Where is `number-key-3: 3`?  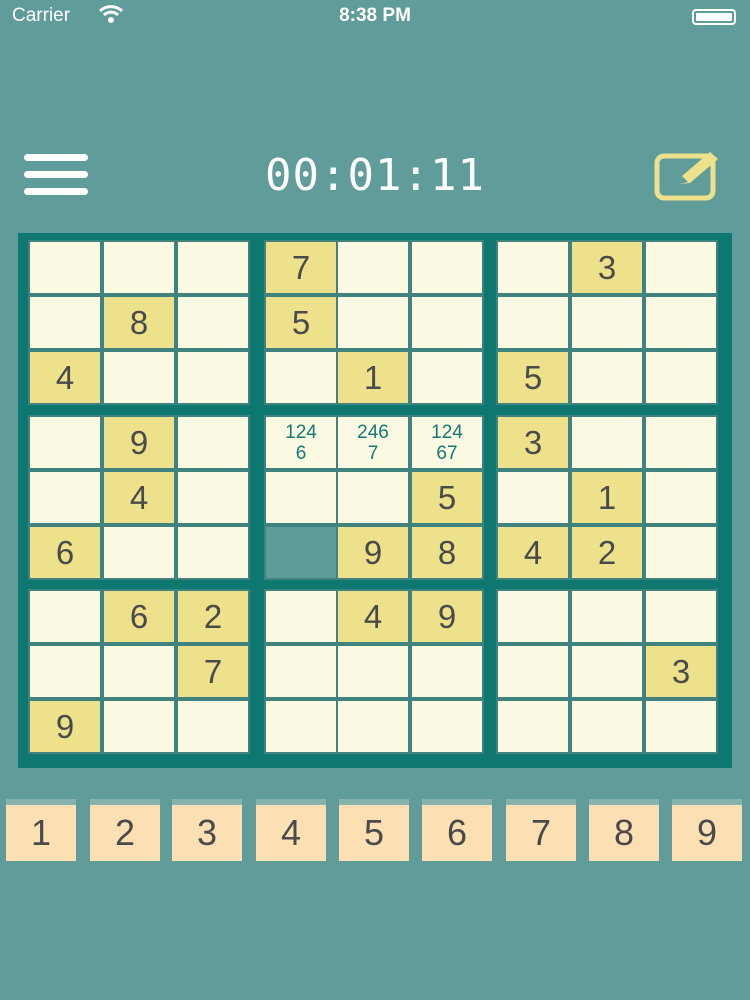
number-key-3: 3 is located at coordinates (207, 833).